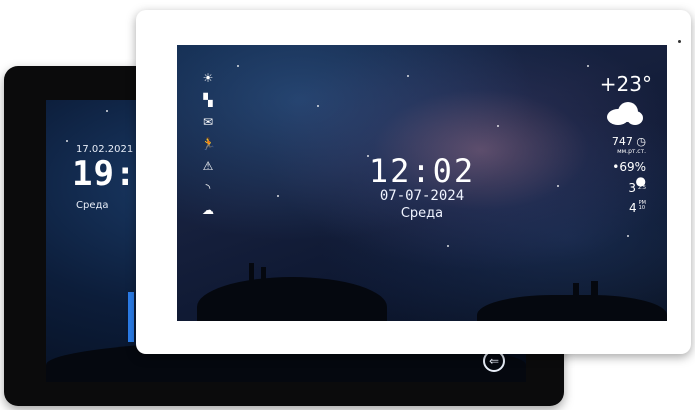 This screenshot has width=695, height=410. Describe the element at coordinates (131, 317) in the screenshot. I see `back-accent-bar` at that location.